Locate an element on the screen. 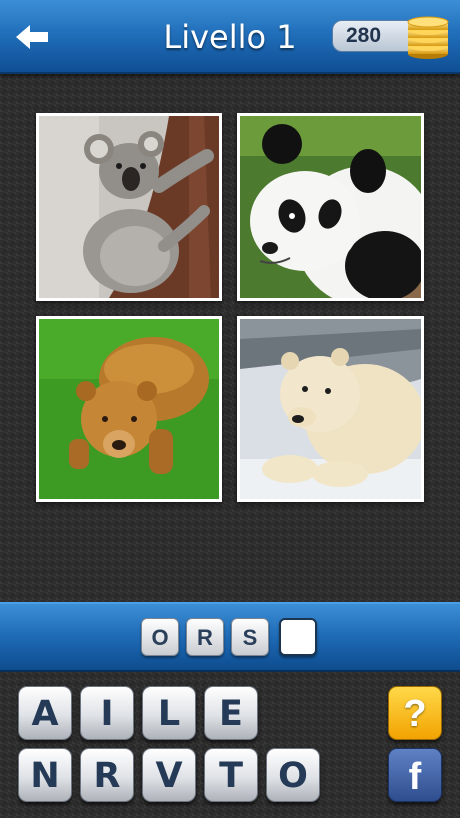  answer-slot-3: S is located at coordinates (250, 637).